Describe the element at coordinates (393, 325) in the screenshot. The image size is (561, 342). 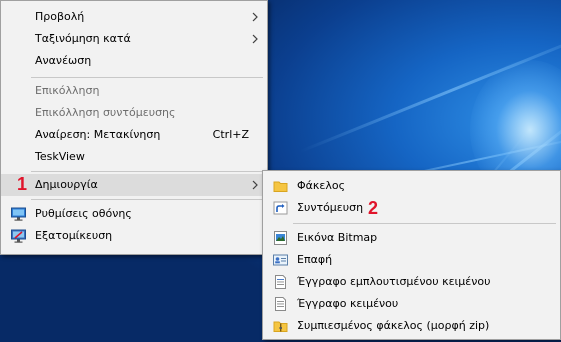
I see `menu-item-label: Συμπιεσμένος φάκελος (μορφή zip)` at that location.